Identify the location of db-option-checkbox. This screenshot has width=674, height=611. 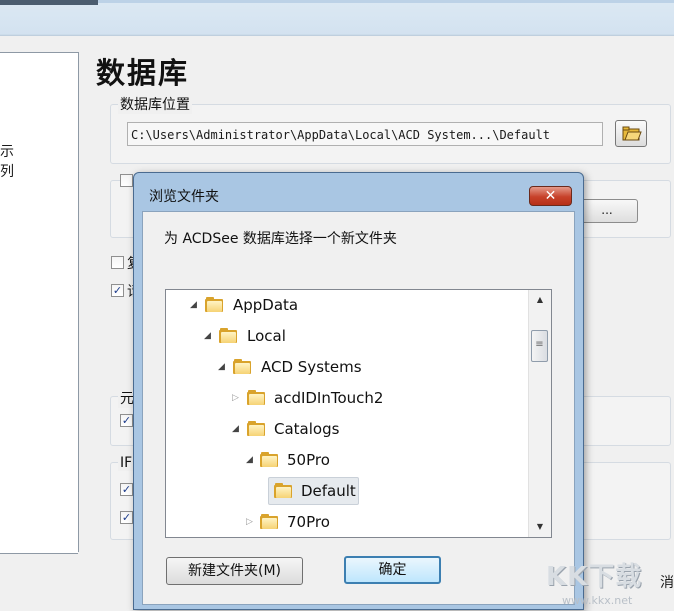
(126, 180).